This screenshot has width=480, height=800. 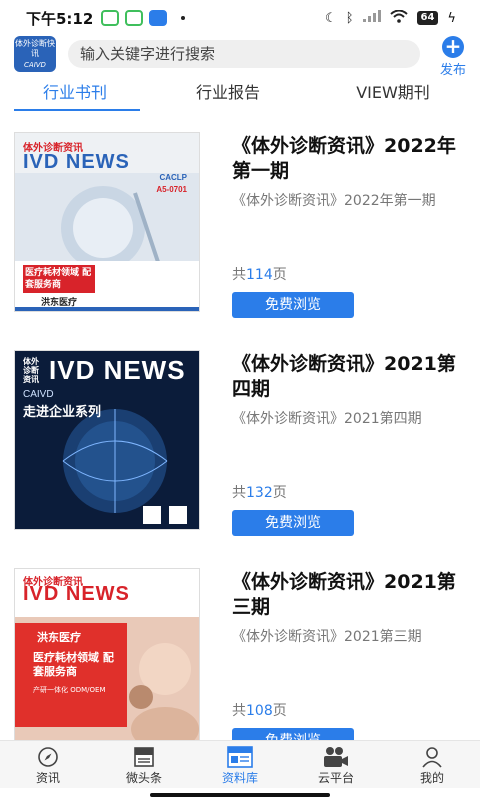 I want to click on plus-icon: +, so click(x=453, y=47).